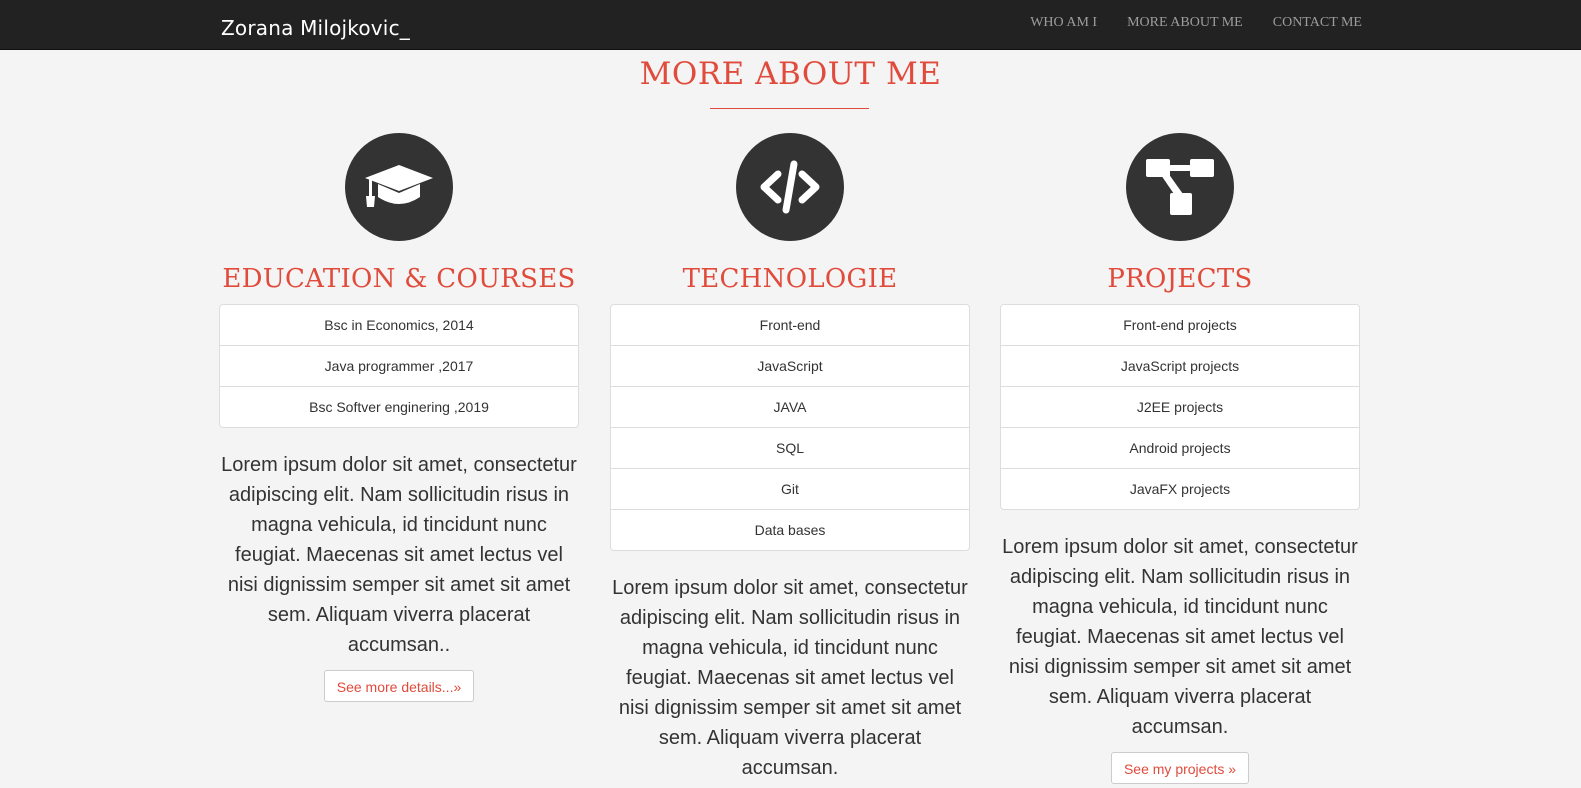  I want to click on graduation-cap-icon, so click(399, 187).